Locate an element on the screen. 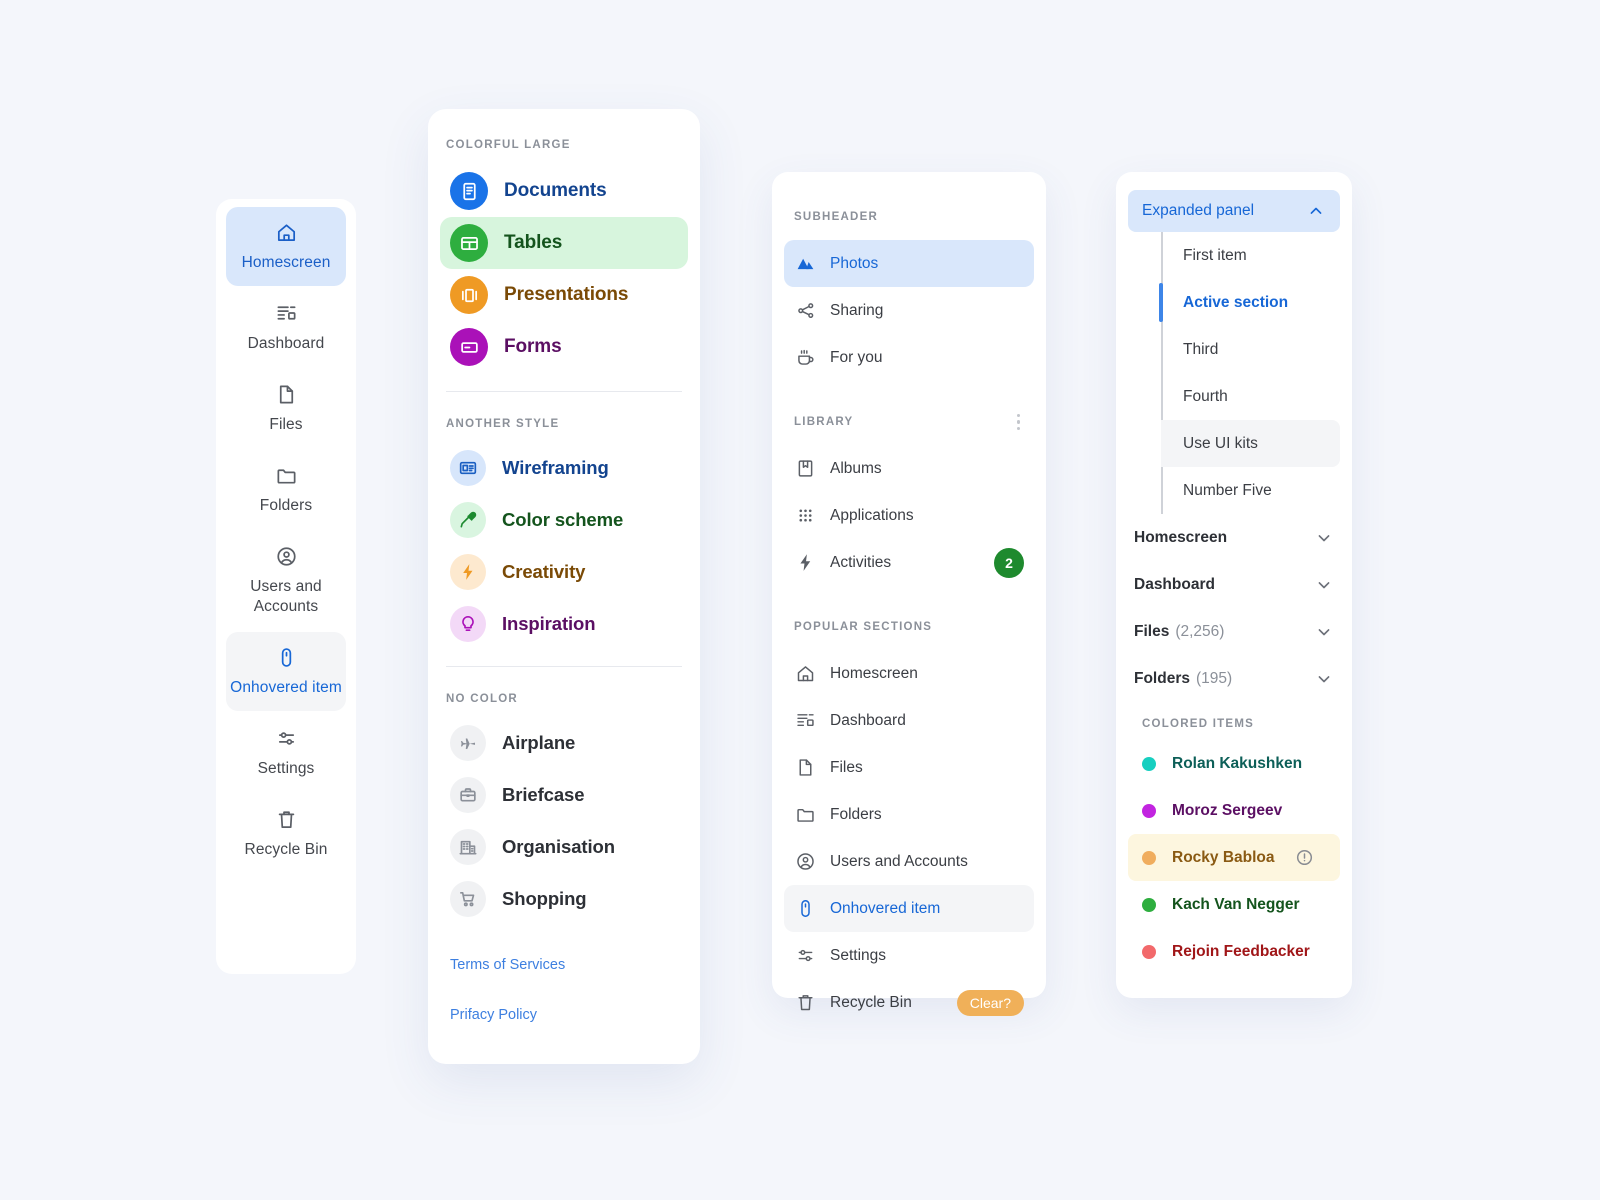  colorful-item-briefcase: Briefcase is located at coordinates (564, 795).